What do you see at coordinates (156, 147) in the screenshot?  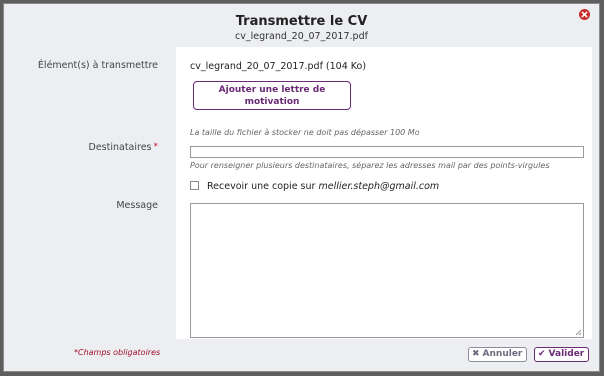 I see `required-star: *` at bounding box center [156, 147].